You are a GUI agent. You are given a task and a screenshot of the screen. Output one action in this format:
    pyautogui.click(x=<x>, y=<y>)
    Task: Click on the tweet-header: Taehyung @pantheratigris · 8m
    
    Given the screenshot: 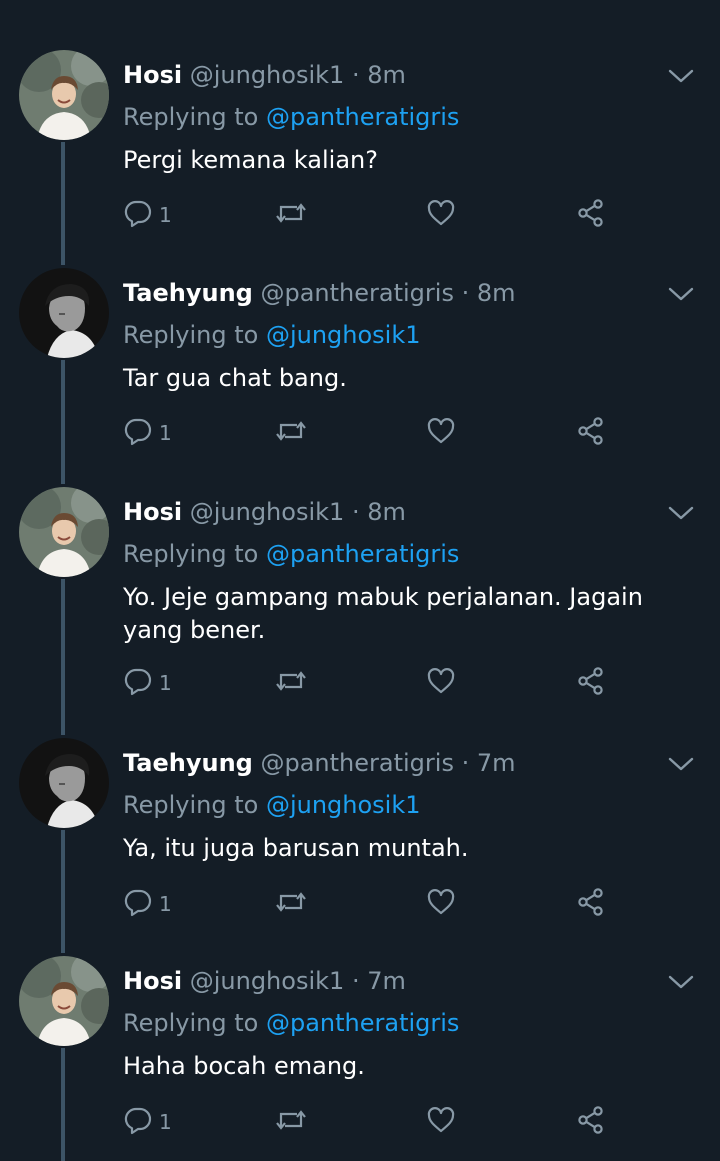 What is the action you would take?
    pyautogui.click(x=319, y=293)
    